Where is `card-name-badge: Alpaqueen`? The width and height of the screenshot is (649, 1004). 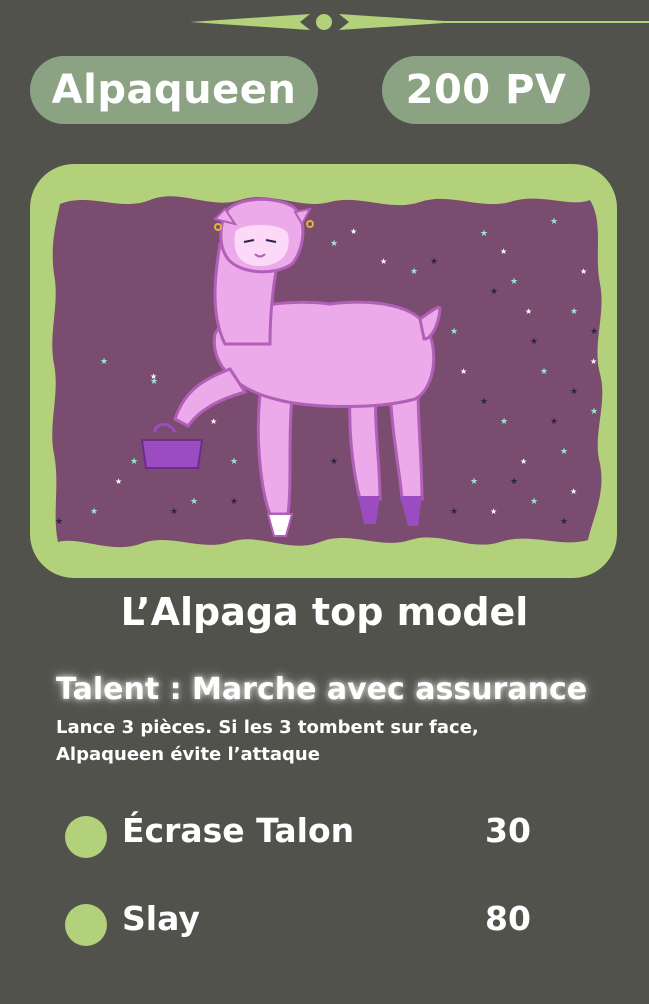 card-name-badge: Alpaqueen is located at coordinates (174, 90).